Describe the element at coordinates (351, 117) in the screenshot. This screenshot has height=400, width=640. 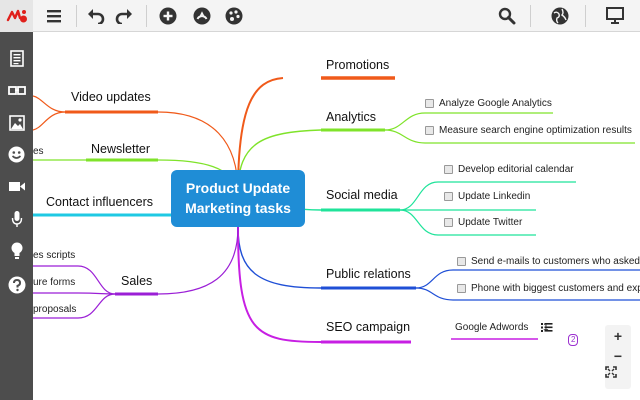
I see `node-analytics: Analytics` at that location.